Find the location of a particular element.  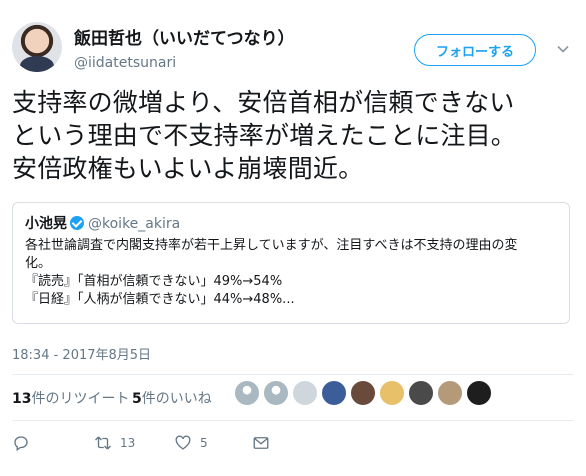

verified-badge-icon is located at coordinates (77, 223).